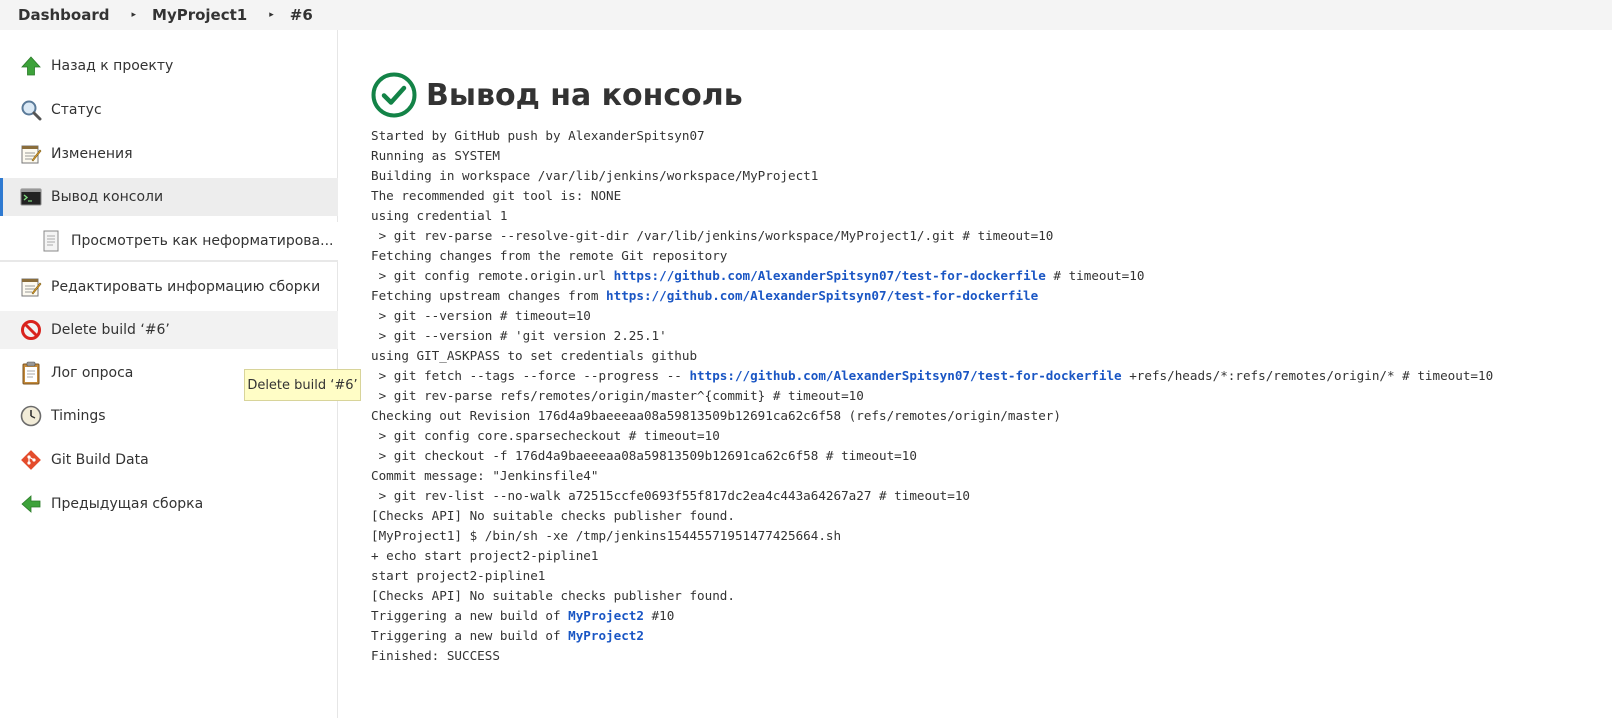  What do you see at coordinates (31, 416) in the screenshot?
I see `clock-icon` at bounding box center [31, 416].